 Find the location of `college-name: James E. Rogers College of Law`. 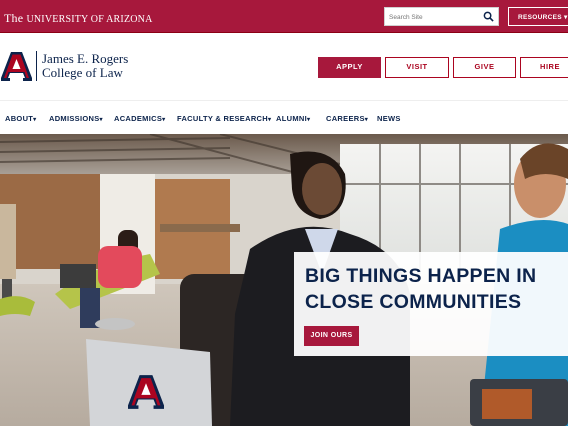

college-name: James E. Rogers College of Law is located at coordinates (85, 66).